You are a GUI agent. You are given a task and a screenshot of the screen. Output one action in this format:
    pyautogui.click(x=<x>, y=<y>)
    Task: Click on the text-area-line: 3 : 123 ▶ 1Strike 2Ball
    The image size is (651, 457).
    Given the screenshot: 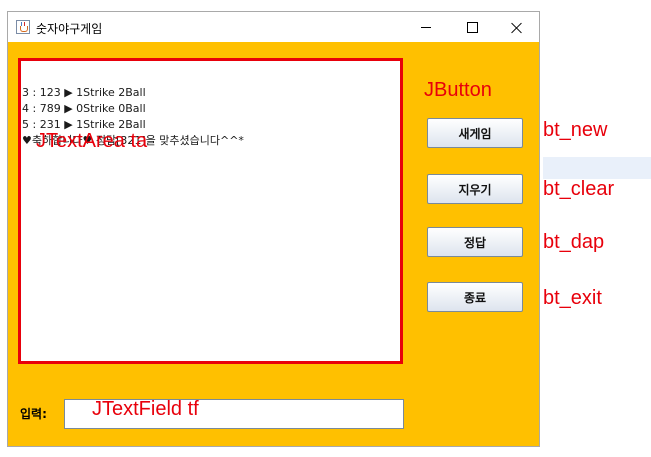 What is the action you would take?
    pyautogui.click(x=84, y=92)
    